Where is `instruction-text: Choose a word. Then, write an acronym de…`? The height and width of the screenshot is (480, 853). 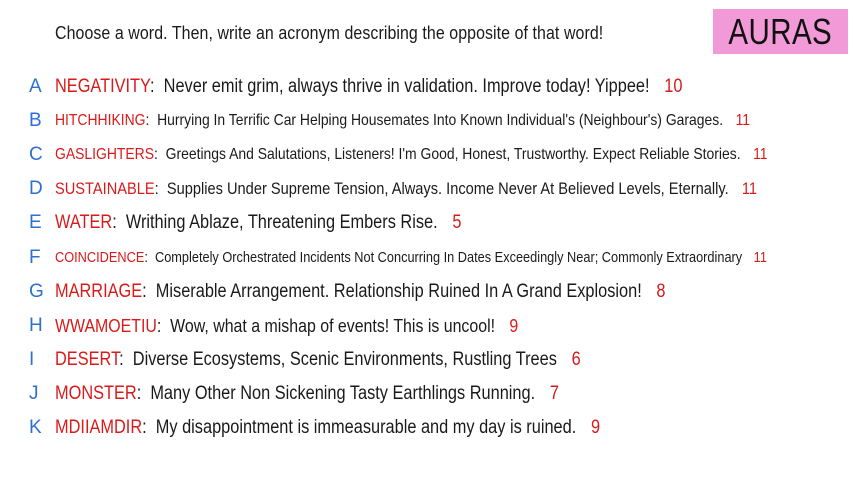
instruction-text: Choose a word. Then, write an acronym de… is located at coordinates (329, 32).